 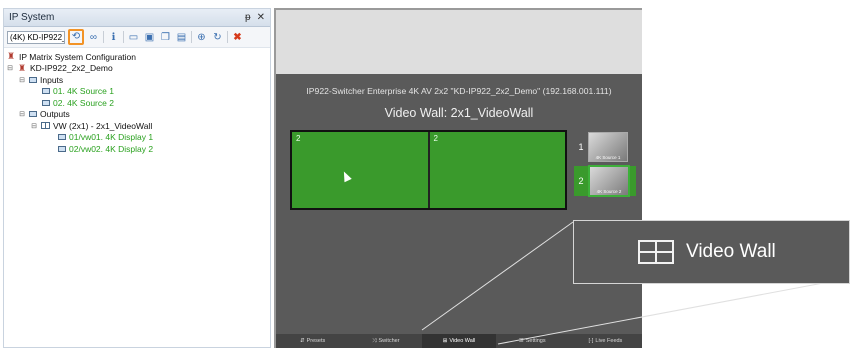 I want to click on video-wall-callout: Video Wall, so click(x=711, y=252).